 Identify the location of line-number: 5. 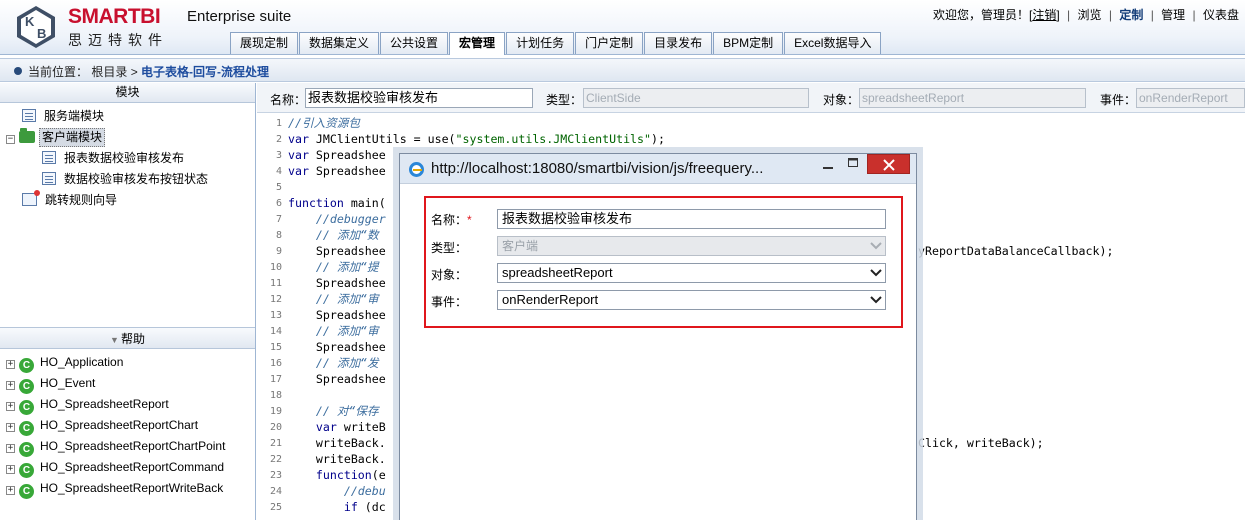
(278, 187).